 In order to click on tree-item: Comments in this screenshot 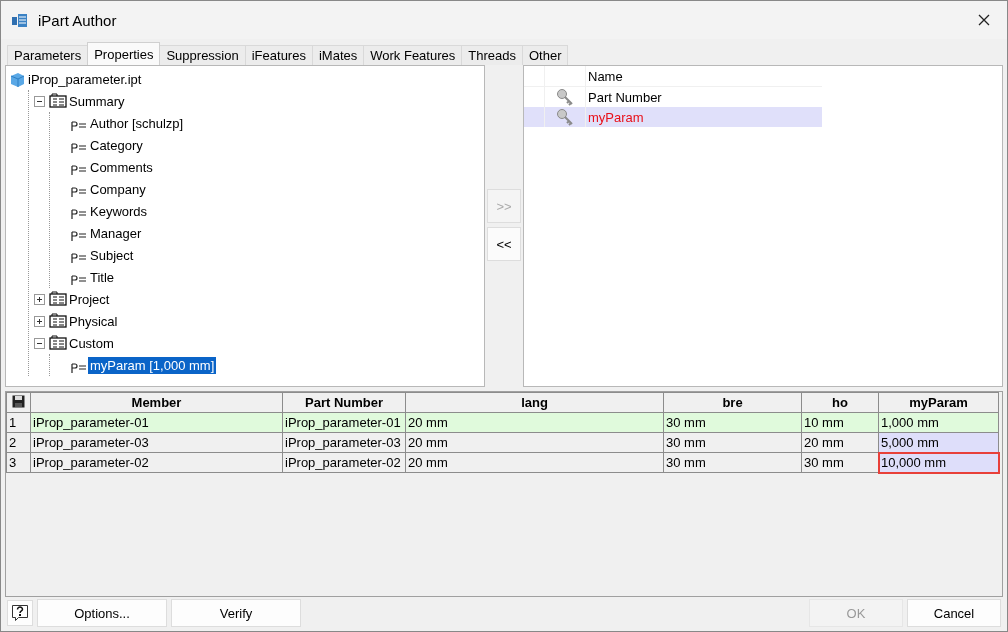, I will do `click(121, 167)`.